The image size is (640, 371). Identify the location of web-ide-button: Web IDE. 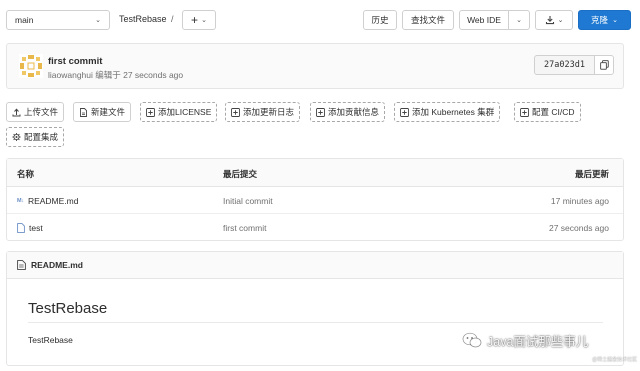
(484, 20).